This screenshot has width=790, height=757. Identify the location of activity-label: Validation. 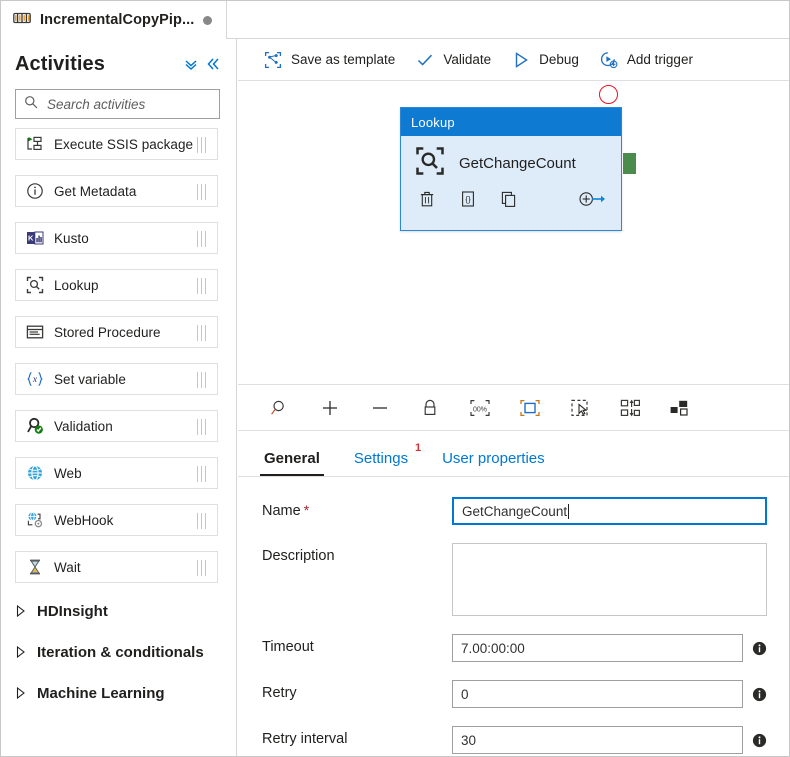
(83, 426).